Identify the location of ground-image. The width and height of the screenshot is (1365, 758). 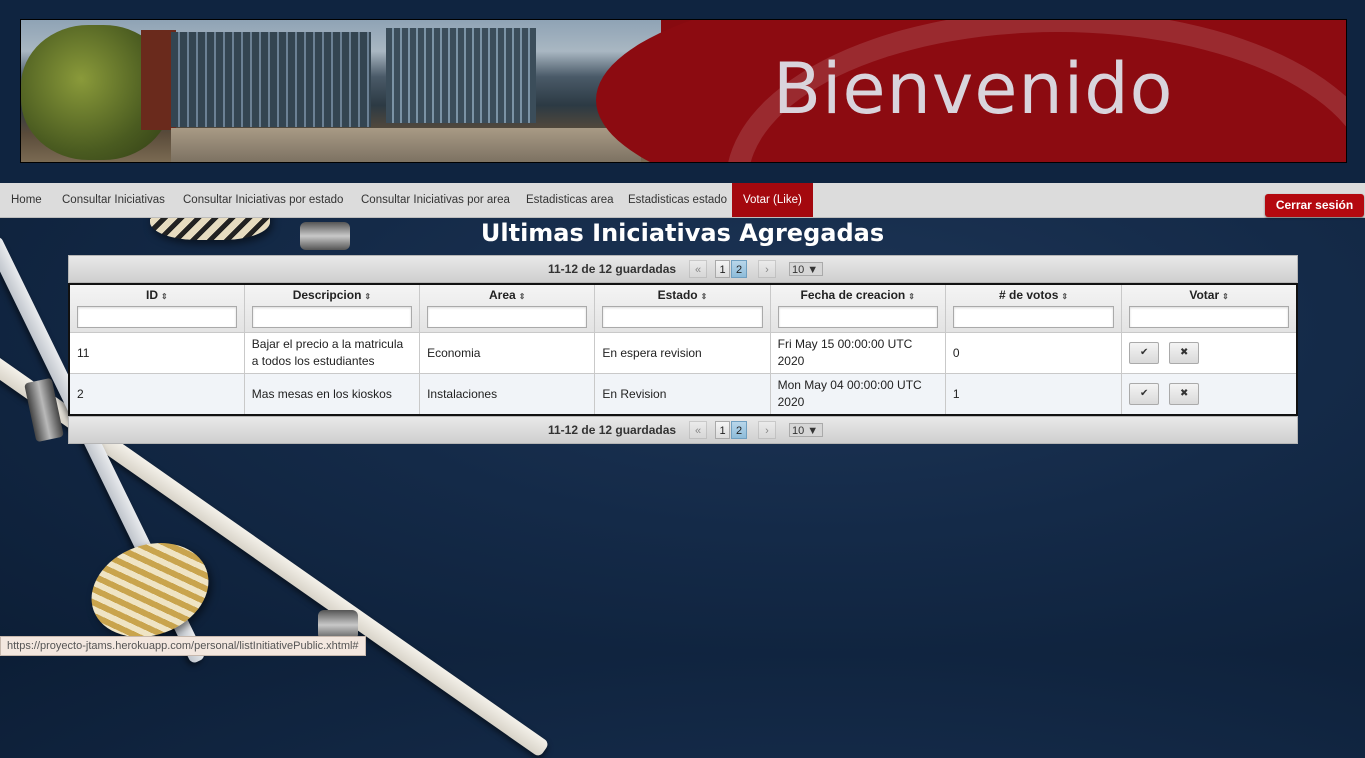
(406, 145).